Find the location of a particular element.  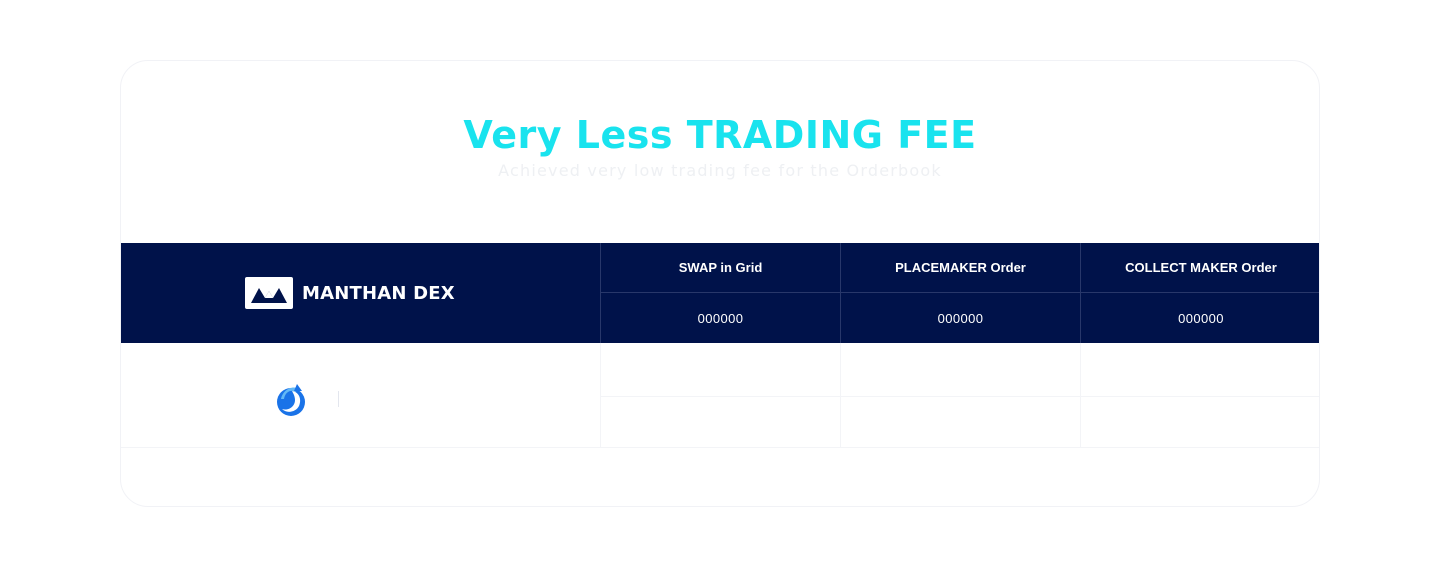

competitor-cell is located at coordinates (361, 395).